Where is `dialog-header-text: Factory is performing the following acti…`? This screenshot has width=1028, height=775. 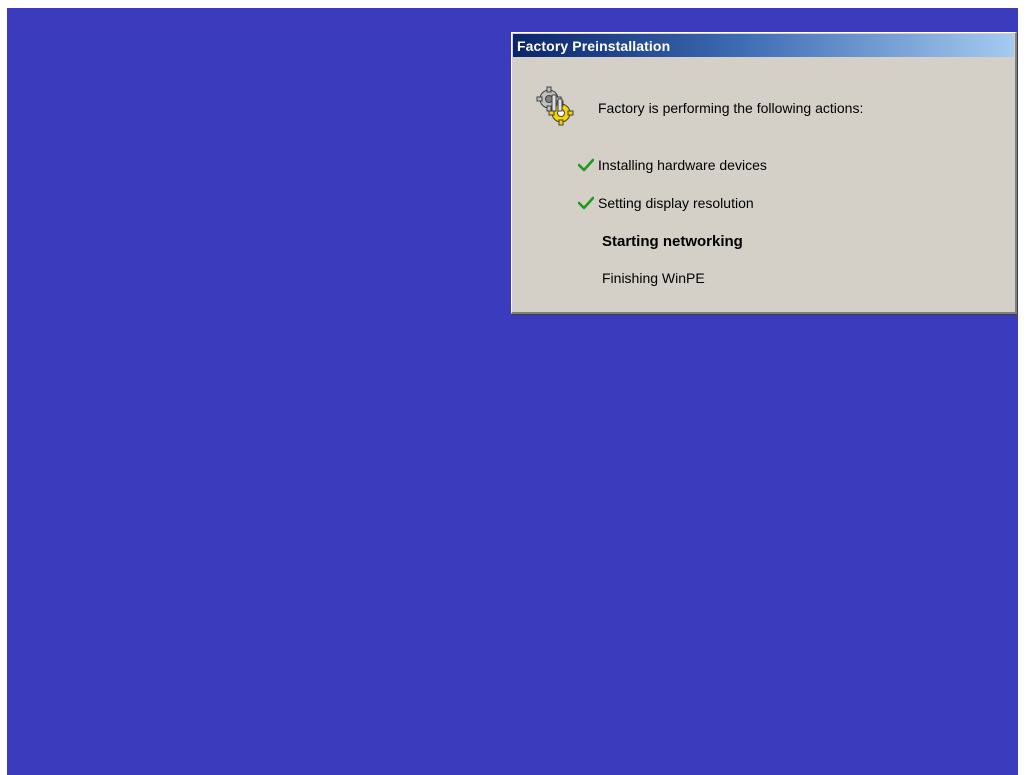 dialog-header-text: Factory is performing the following acti… is located at coordinates (731, 108).